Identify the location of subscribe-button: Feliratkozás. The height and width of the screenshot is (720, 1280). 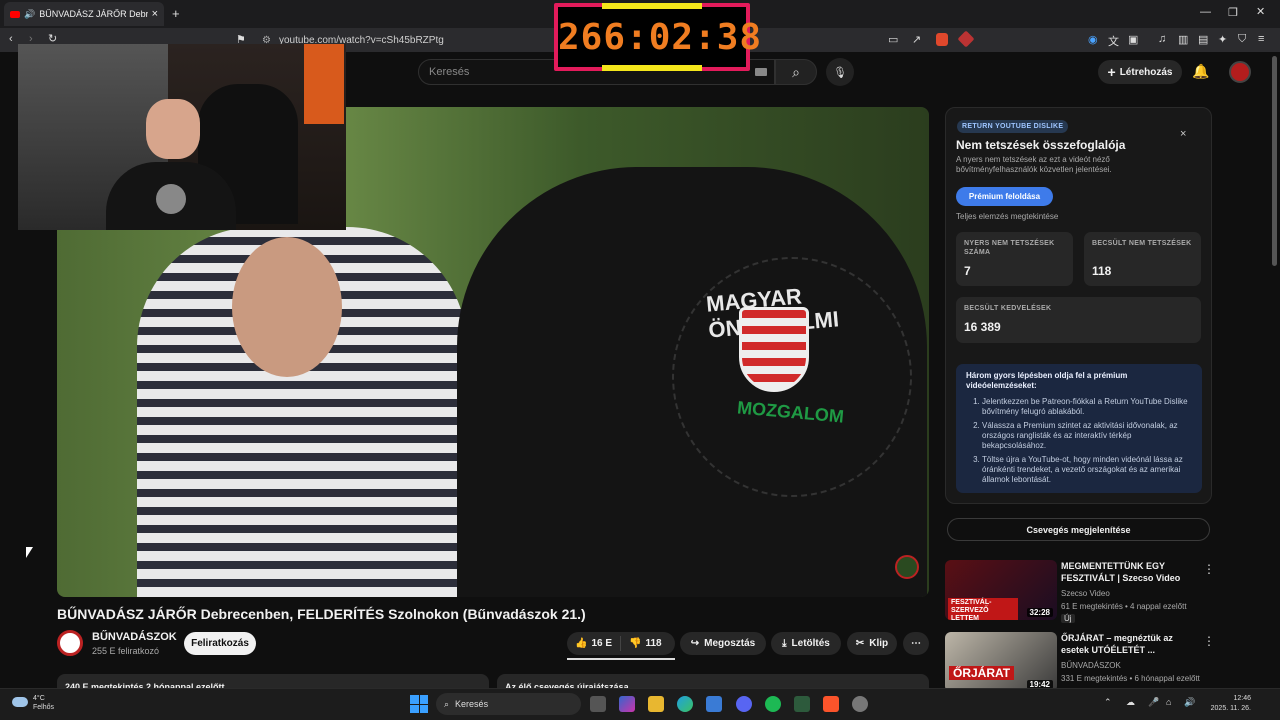
(220, 643).